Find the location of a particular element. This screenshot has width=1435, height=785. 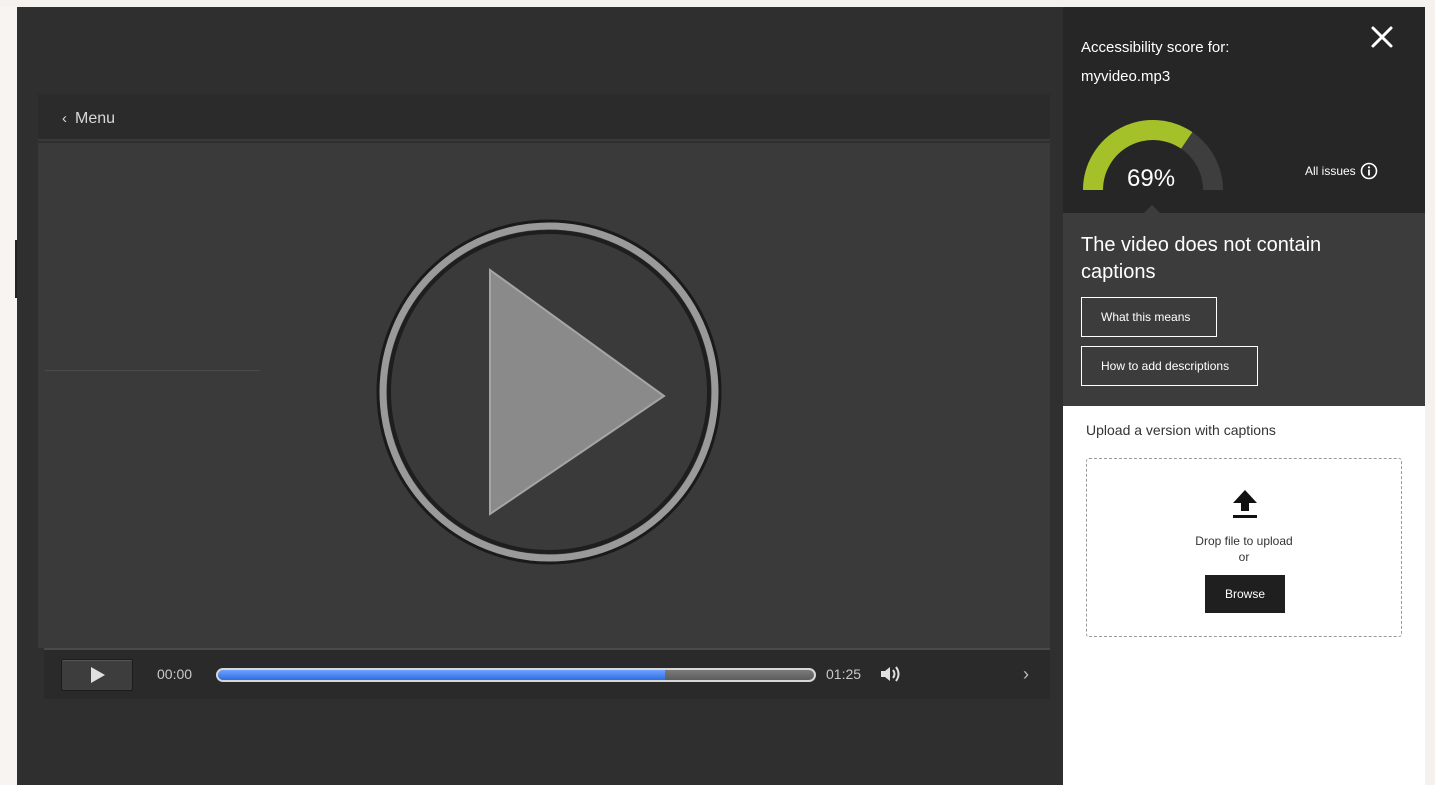

file-name: myvideo.mp3 is located at coordinates (1126, 76).